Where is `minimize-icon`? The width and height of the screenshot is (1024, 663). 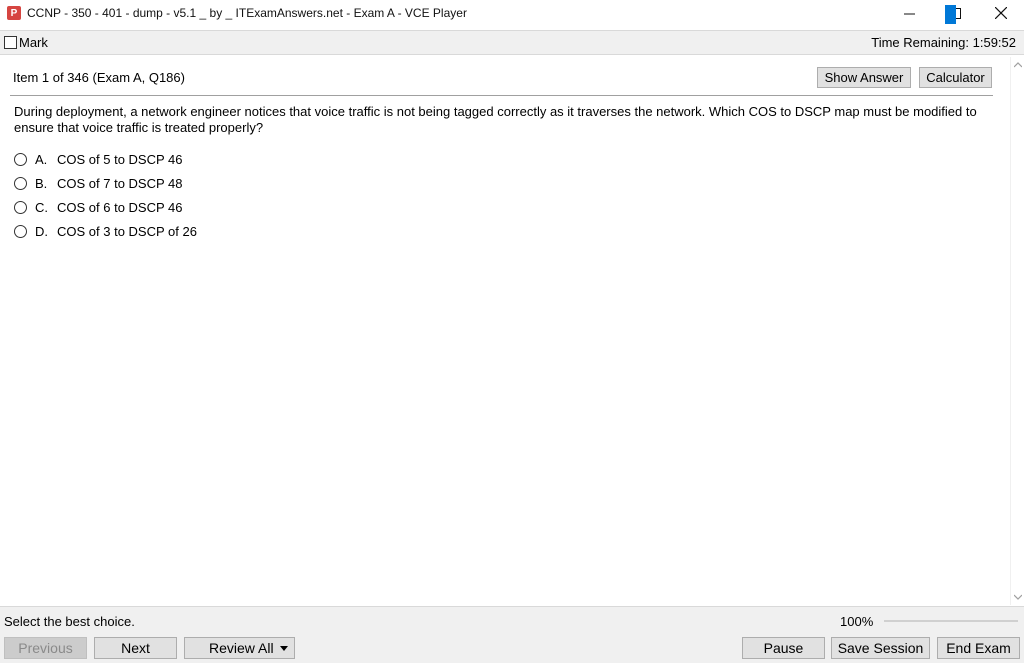 minimize-icon is located at coordinates (909, 13).